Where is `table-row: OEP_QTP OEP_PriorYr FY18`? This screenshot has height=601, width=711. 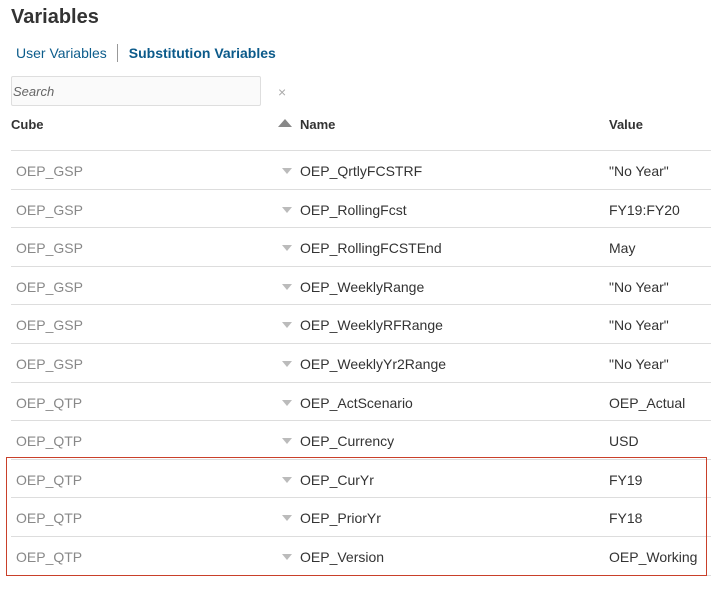 table-row: OEP_QTP OEP_PriorYr FY18 is located at coordinates (361, 517).